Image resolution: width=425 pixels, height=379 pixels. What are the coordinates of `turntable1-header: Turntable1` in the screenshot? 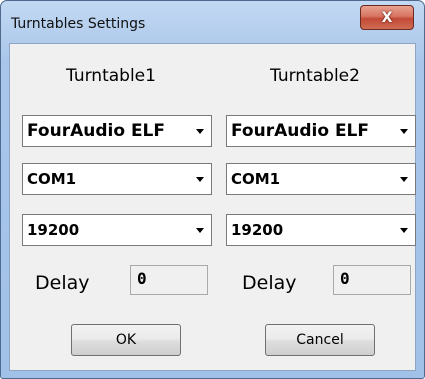 It's located at (111, 76).